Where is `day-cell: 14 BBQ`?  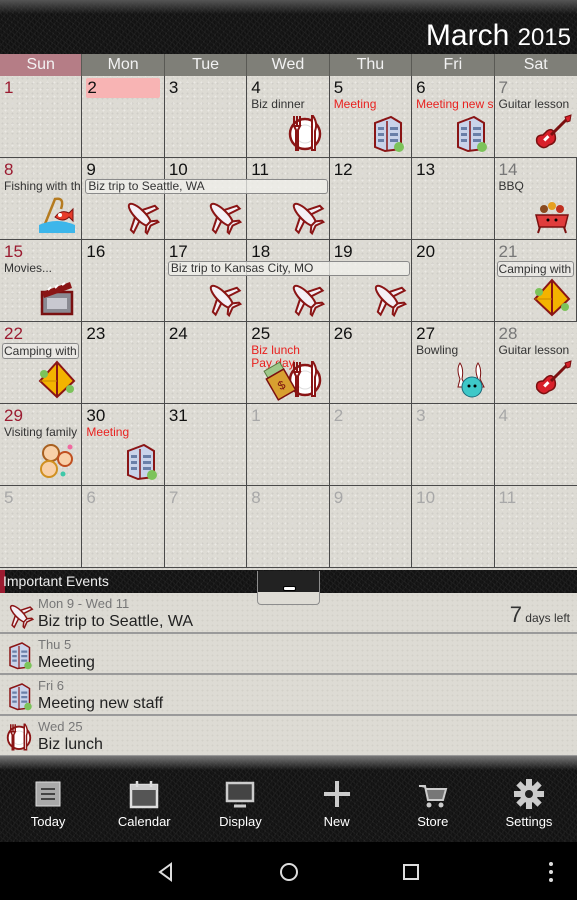 day-cell: 14 BBQ is located at coordinates (535, 199).